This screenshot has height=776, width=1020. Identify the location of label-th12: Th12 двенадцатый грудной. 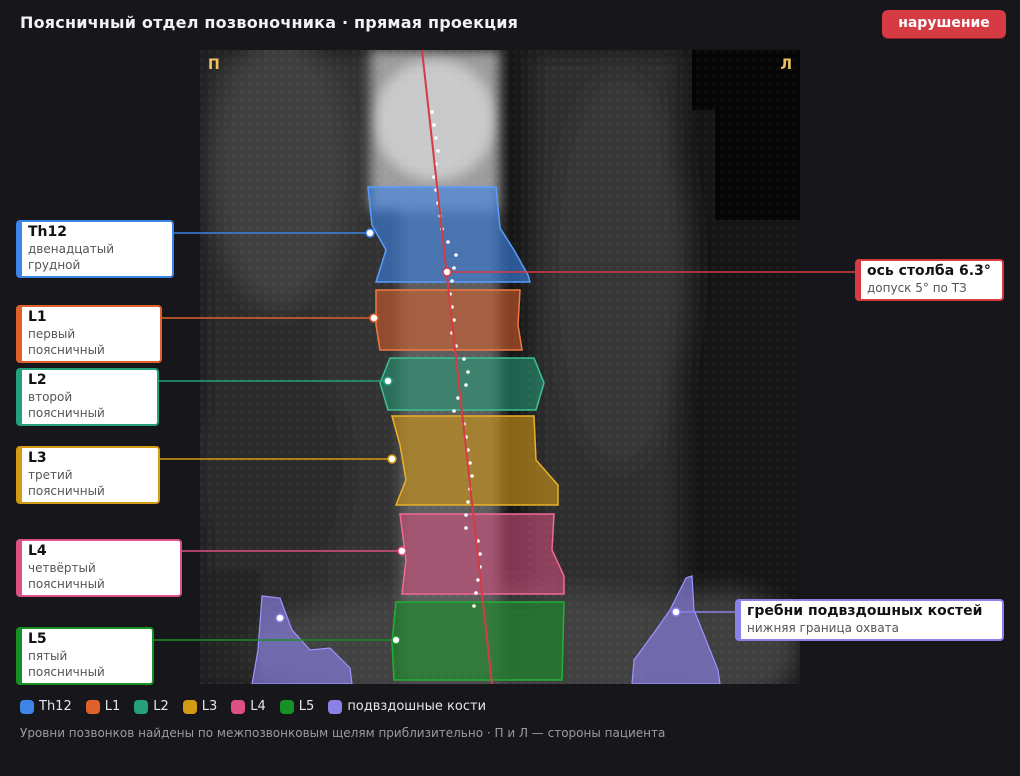
(95, 249).